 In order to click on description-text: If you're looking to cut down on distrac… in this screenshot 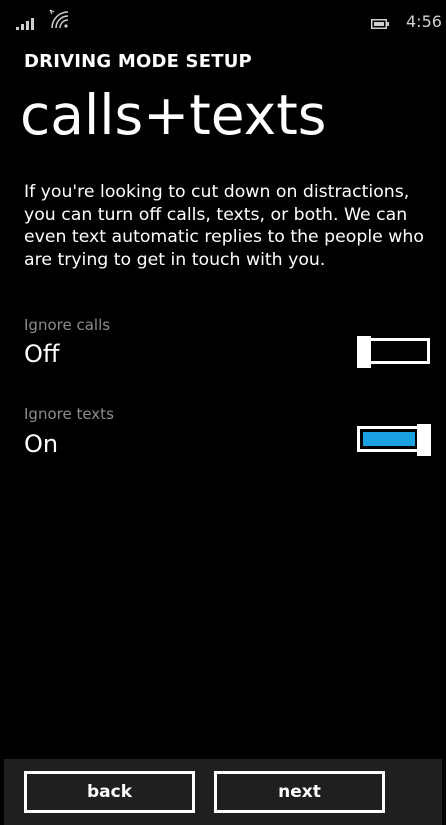, I will do `click(224, 226)`.